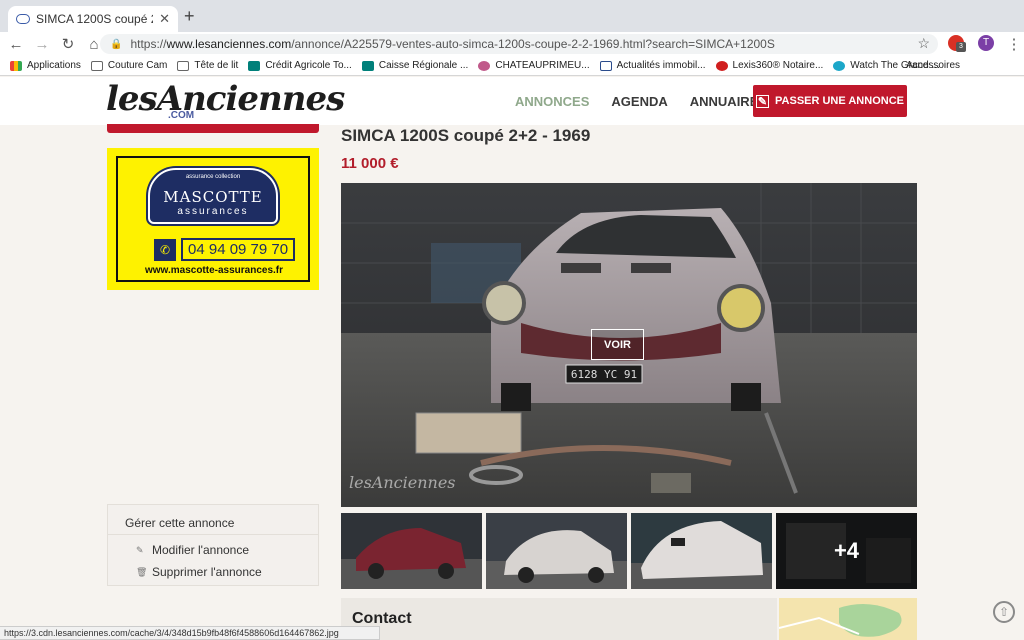 This screenshot has height=640, width=1024. Describe the element at coordinates (721, 65) in the screenshot. I see `lexis-favicon-icon` at that location.